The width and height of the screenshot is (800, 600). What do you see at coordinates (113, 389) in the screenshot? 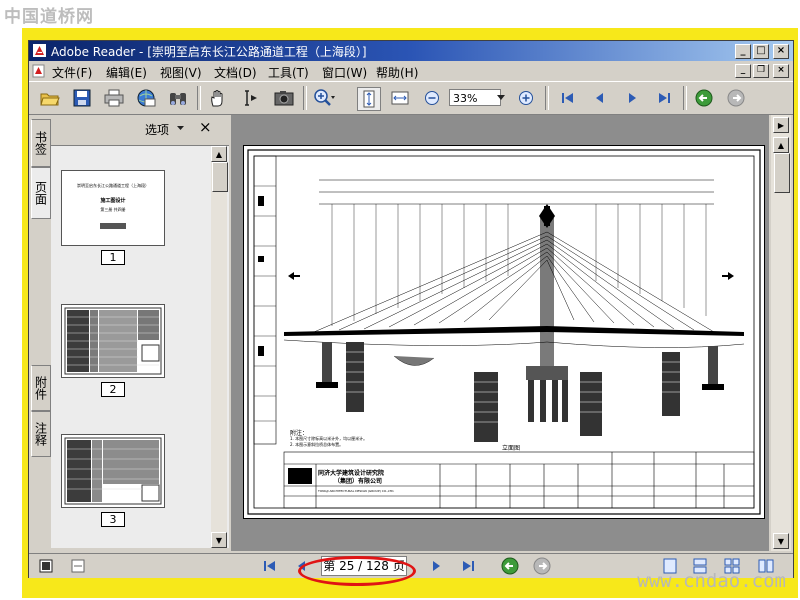
I see `page-number-label: 2` at bounding box center [113, 389].